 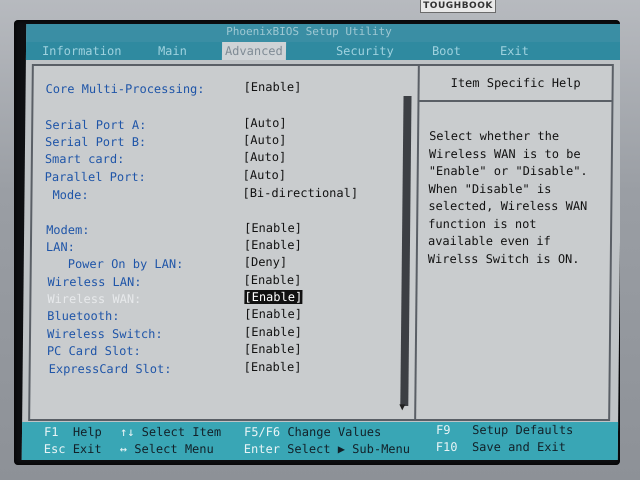 What do you see at coordinates (365, 51) in the screenshot?
I see `menu-security: Security` at bounding box center [365, 51].